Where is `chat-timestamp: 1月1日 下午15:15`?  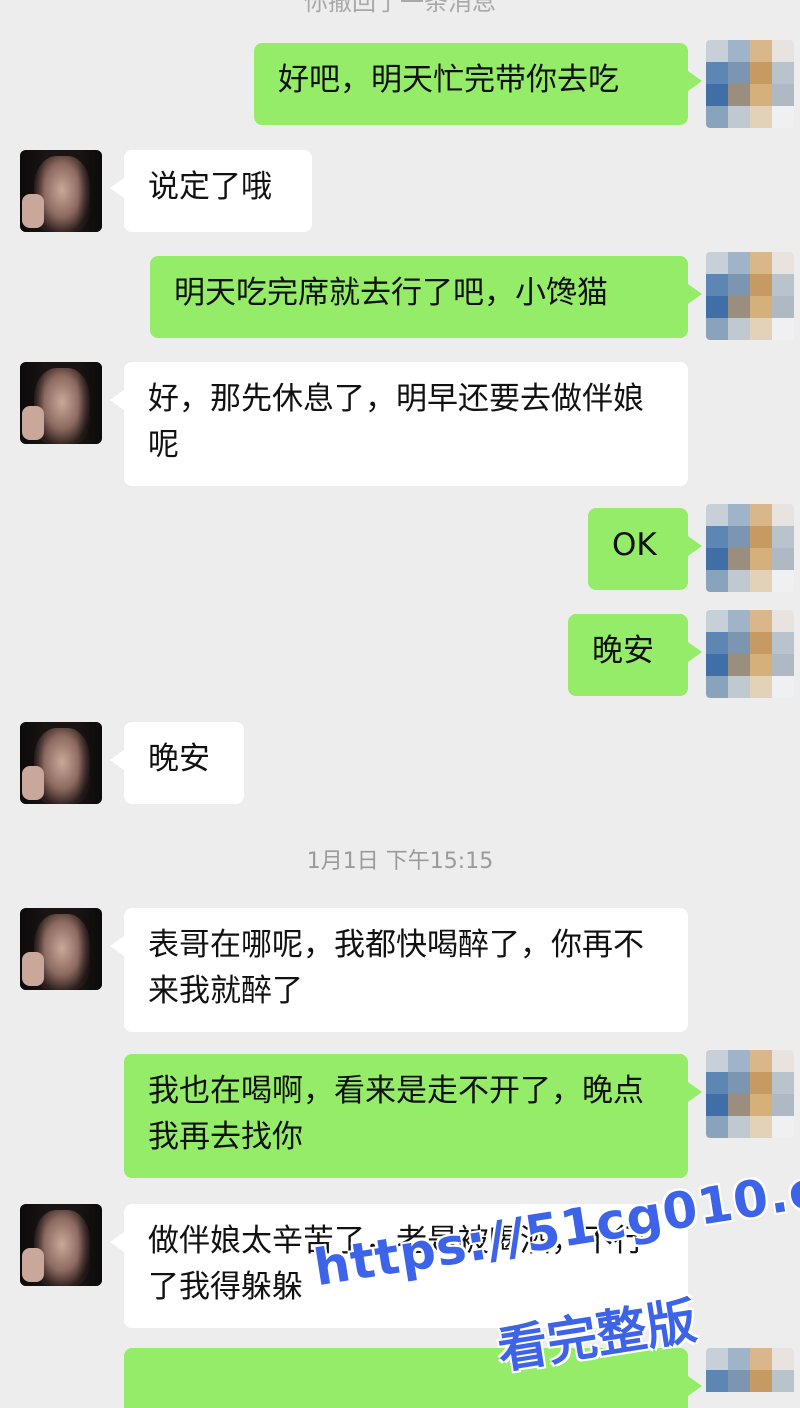
chat-timestamp: 1月1日 下午15:15 is located at coordinates (400, 861).